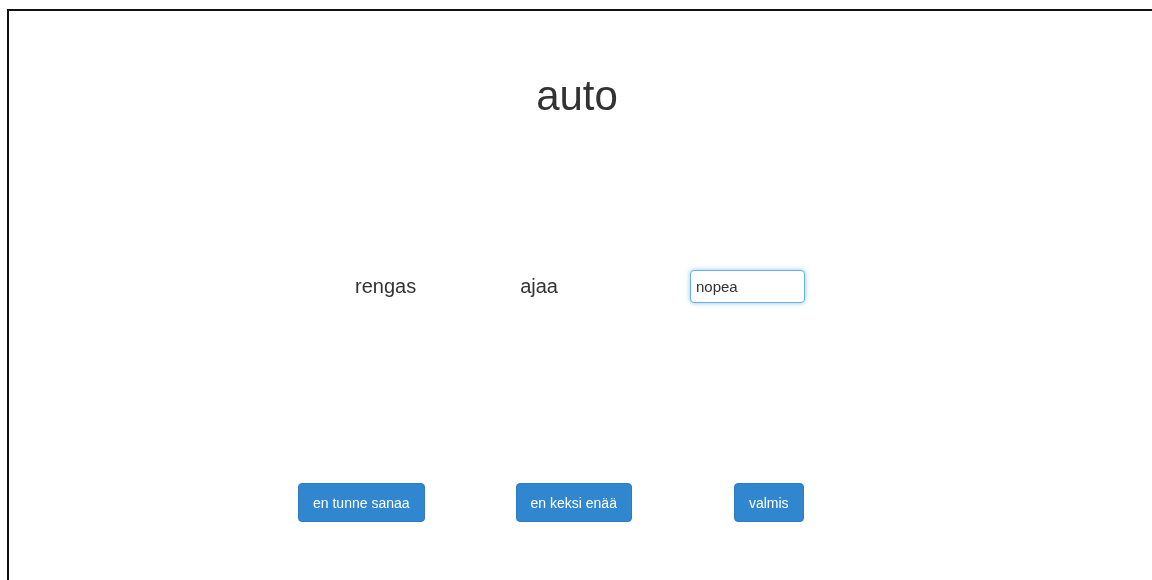 The width and height of the screenshot is (1152, 580). I want to click on title: auto, so click(577, 95).